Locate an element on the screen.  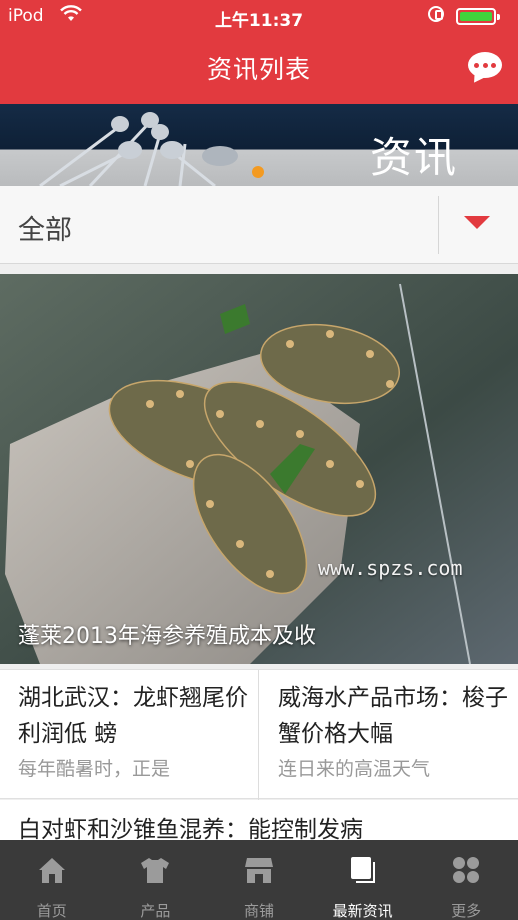
tab-products: 产品 is located at coordinates (156, 880).